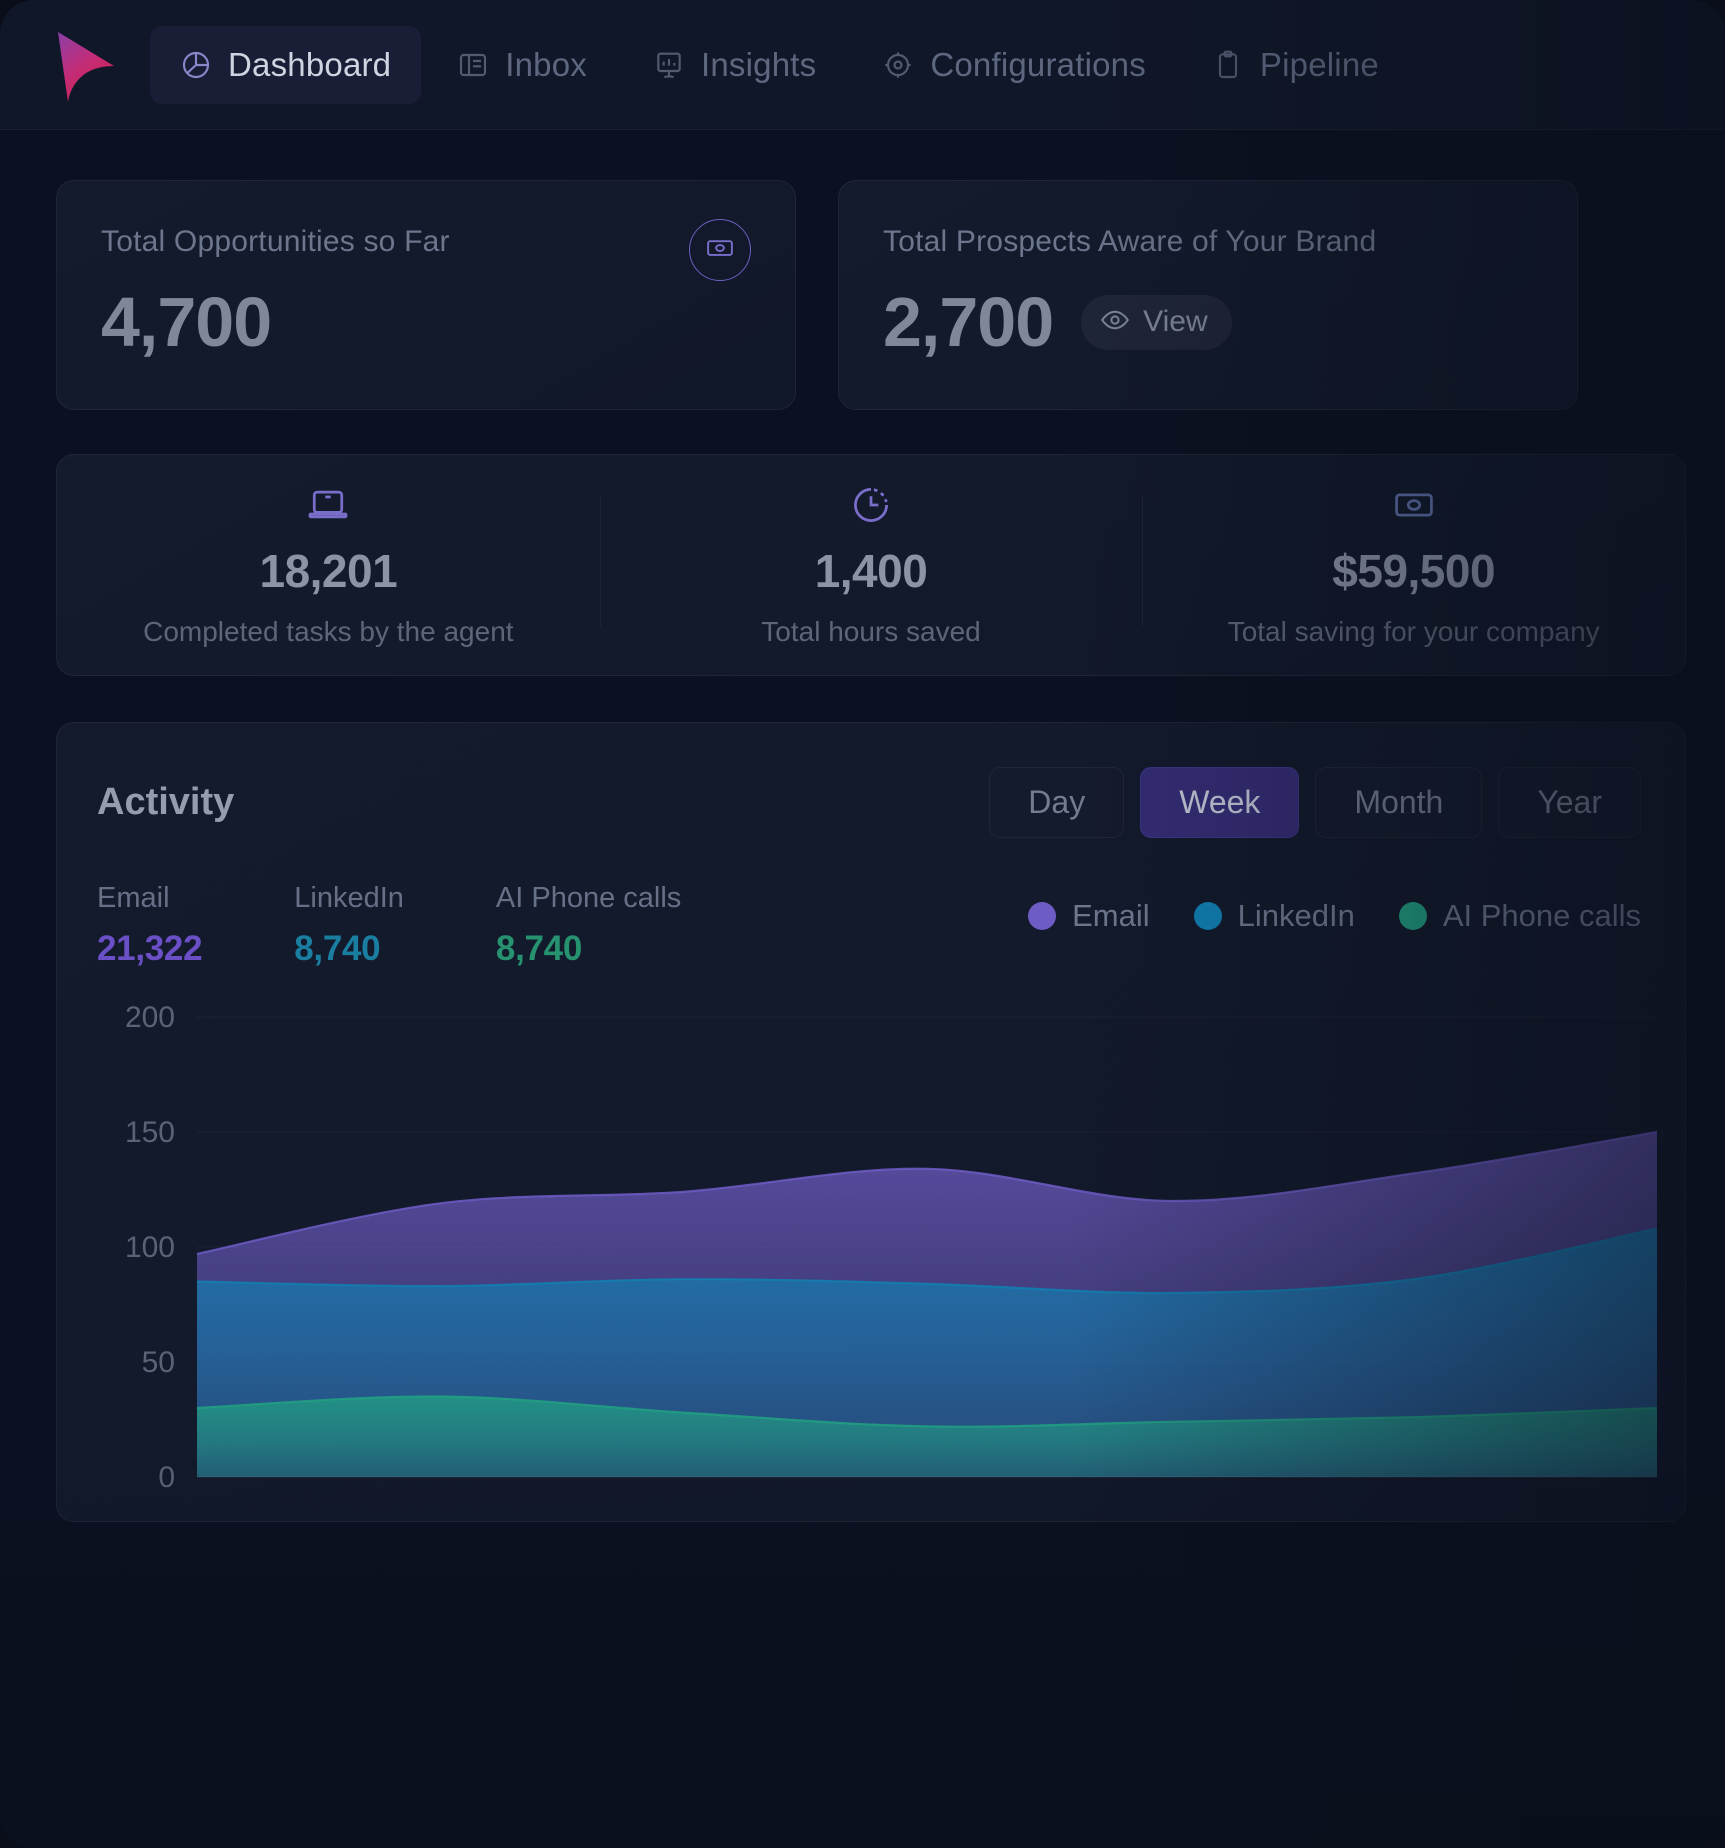 Image resolution: width=1725 pixels, height=1848 pixels. Describe the element at coordinates (588, 925) in the screenshot. I see `series-metric-ai-phone-calls: AI Phone calls 8,740` at that location.